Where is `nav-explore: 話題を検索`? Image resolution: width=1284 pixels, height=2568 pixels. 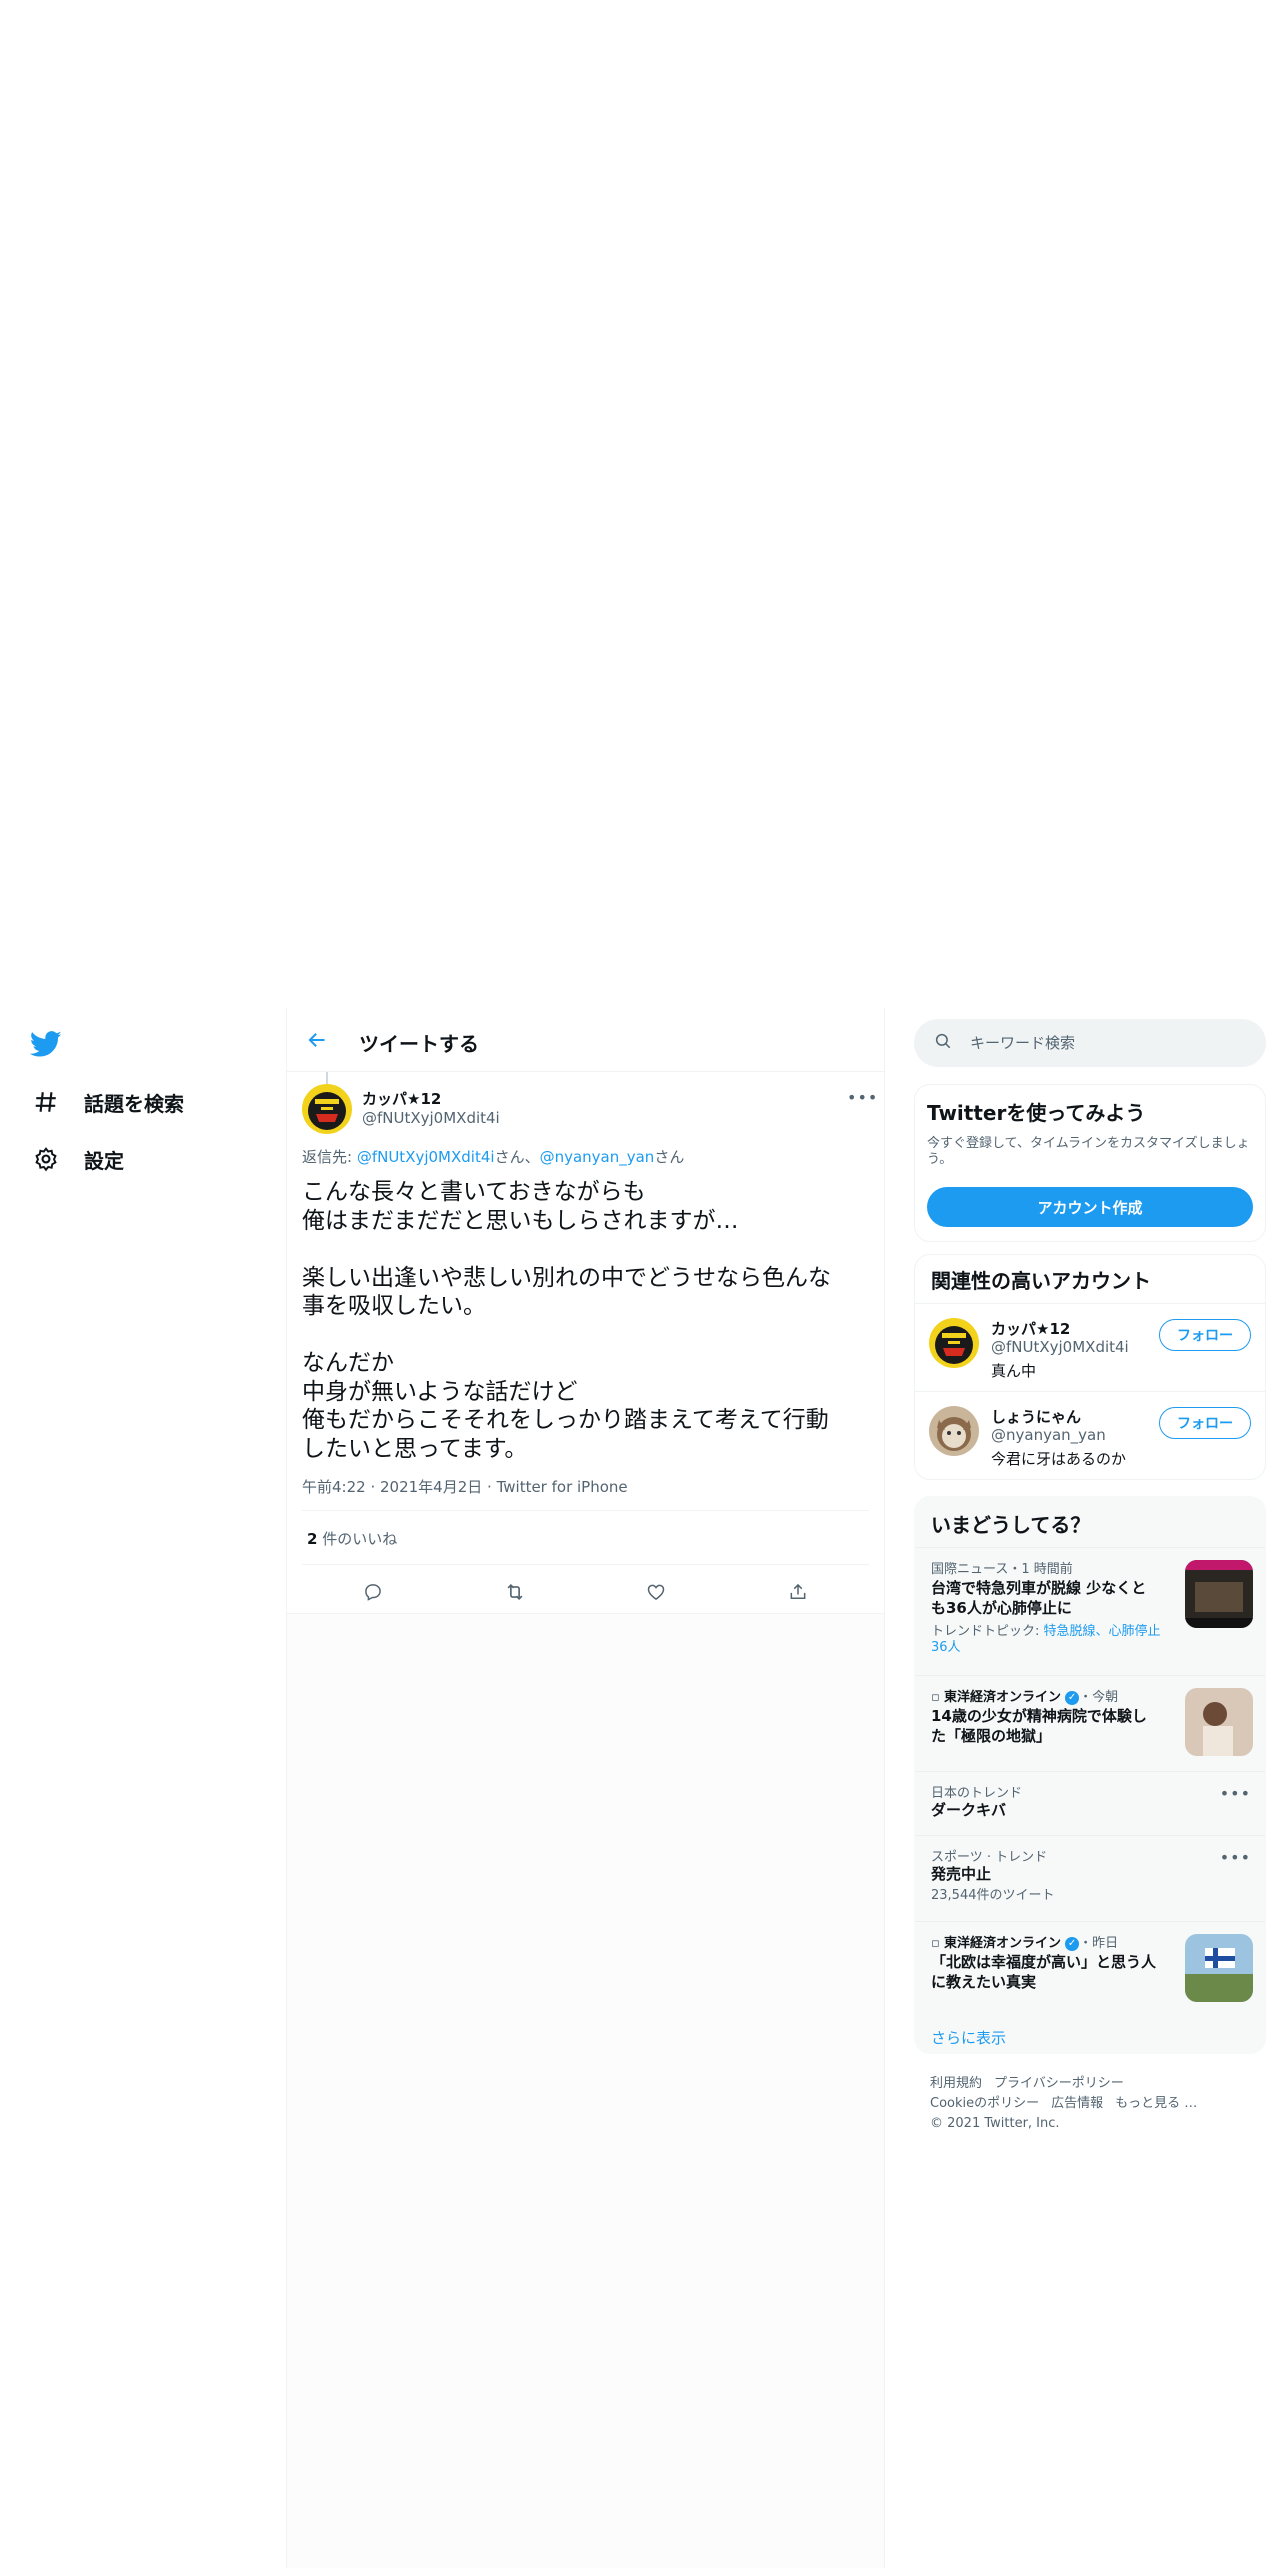
nav-explore: 話題を検索 is located at coordinates (107, 1102).